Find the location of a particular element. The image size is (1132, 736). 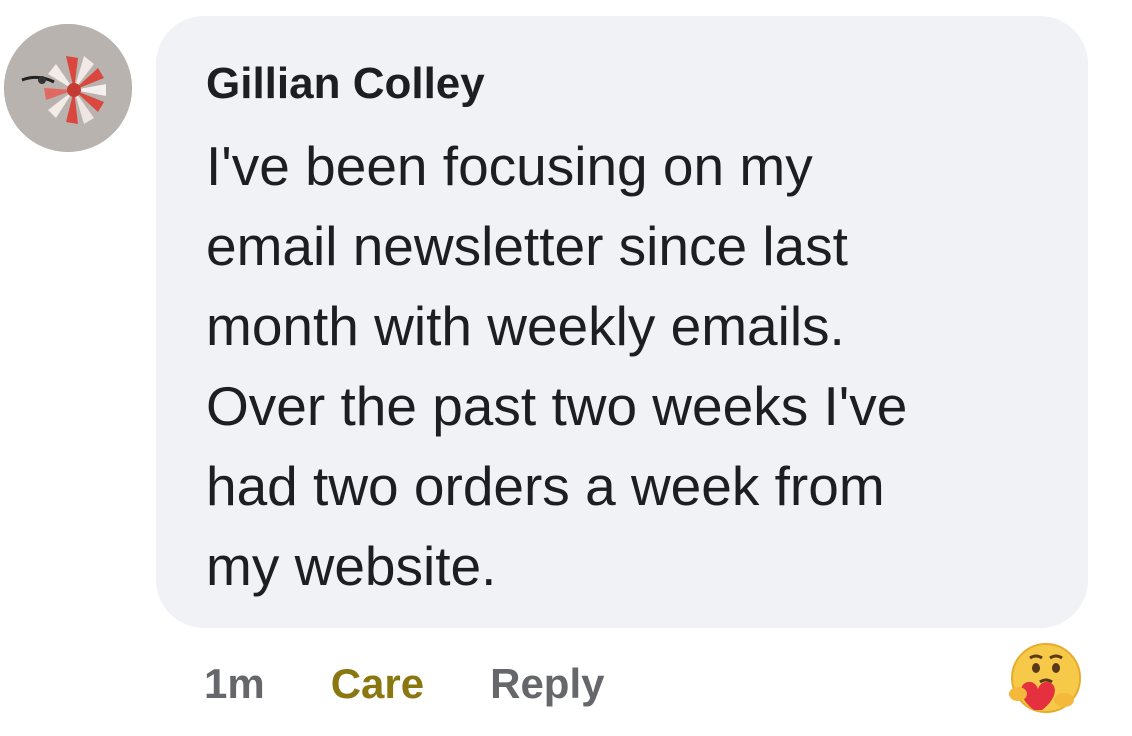

avatar is located at coordinates (68, 88).